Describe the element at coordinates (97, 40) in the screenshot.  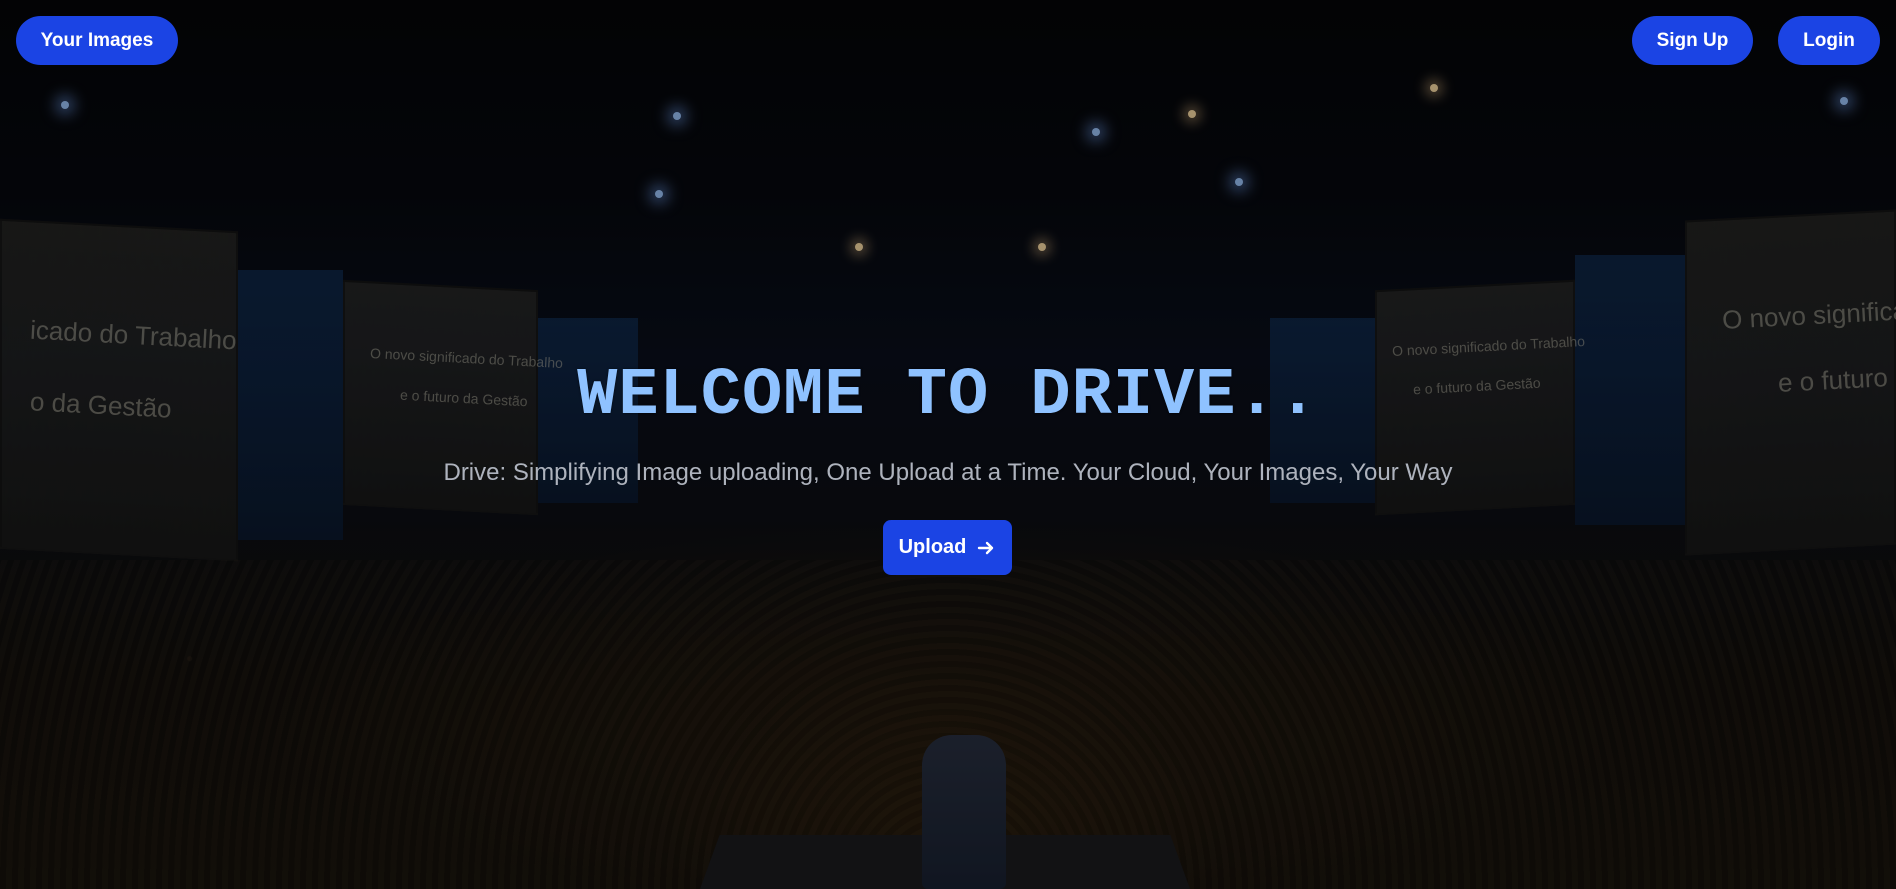
I see `your-images-button: Your Images` at that location.